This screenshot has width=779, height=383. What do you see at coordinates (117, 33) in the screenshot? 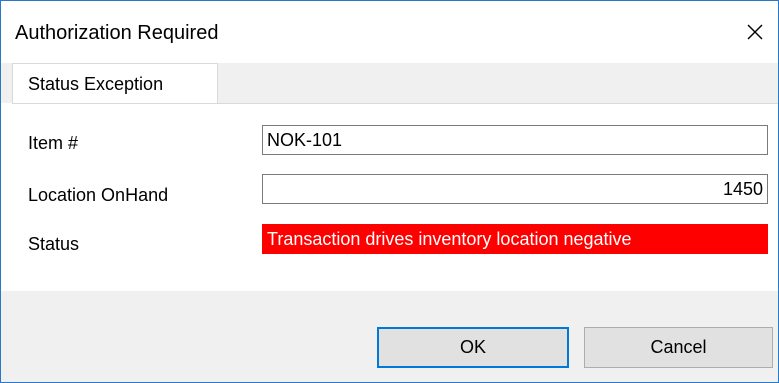
I see `window-title: Authorization Required` at bounding box center [117, 33].